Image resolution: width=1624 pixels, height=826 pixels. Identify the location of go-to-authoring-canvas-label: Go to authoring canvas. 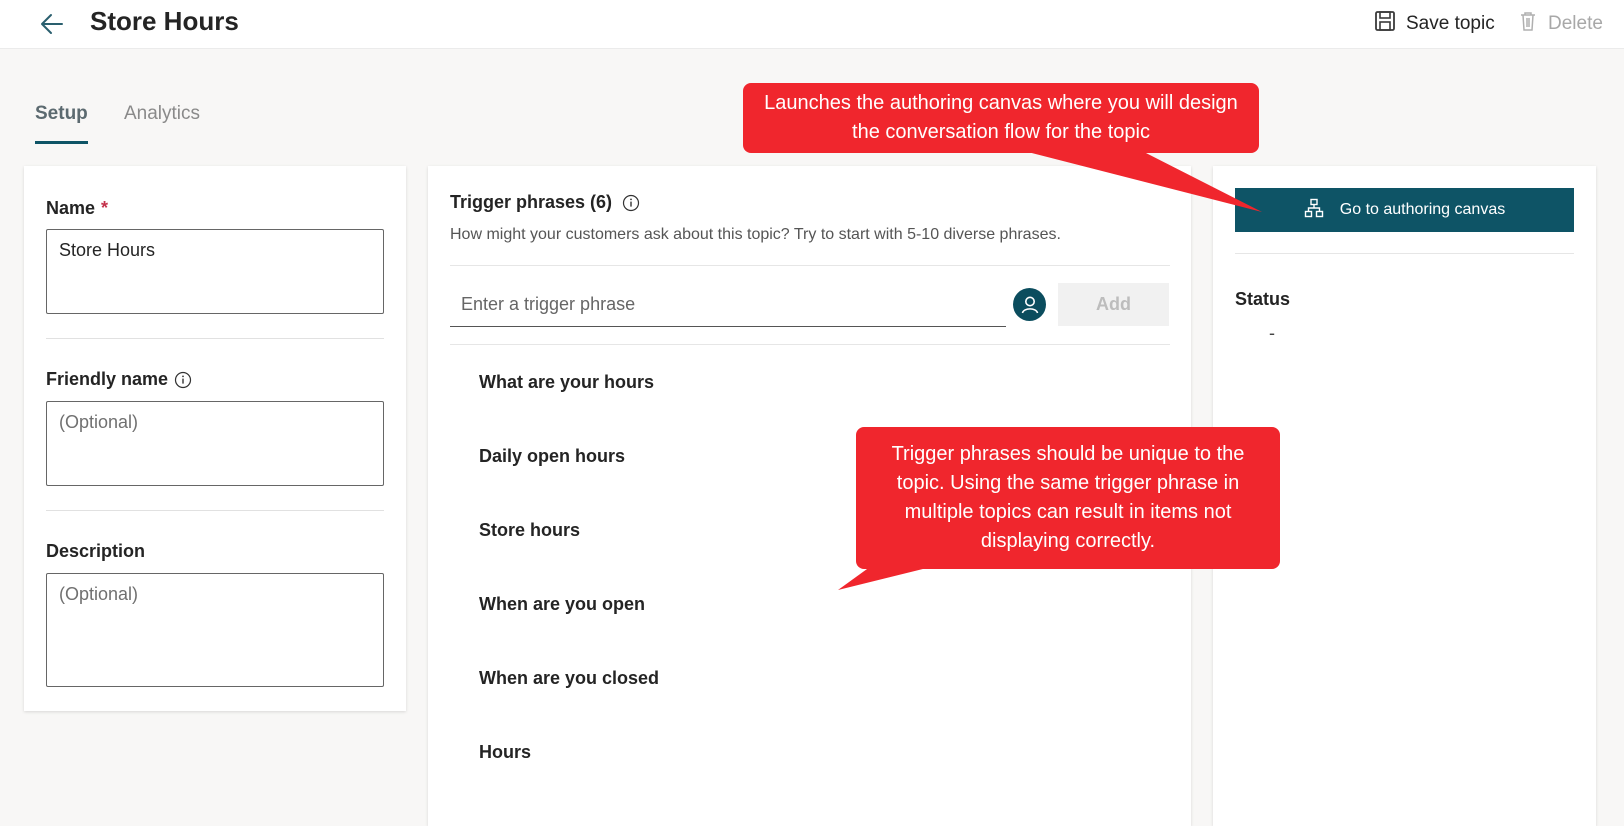
(1422, 209).